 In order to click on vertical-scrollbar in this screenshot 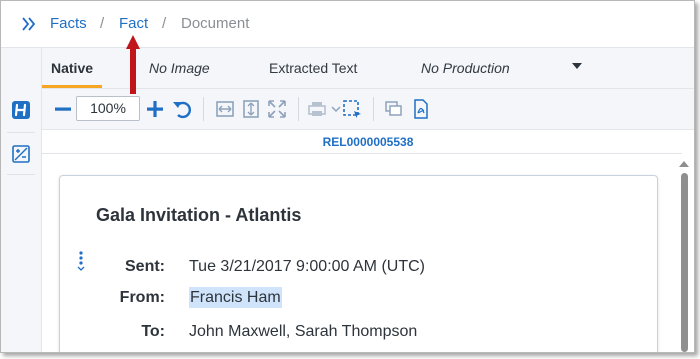, I will do `click(684, 256)`.